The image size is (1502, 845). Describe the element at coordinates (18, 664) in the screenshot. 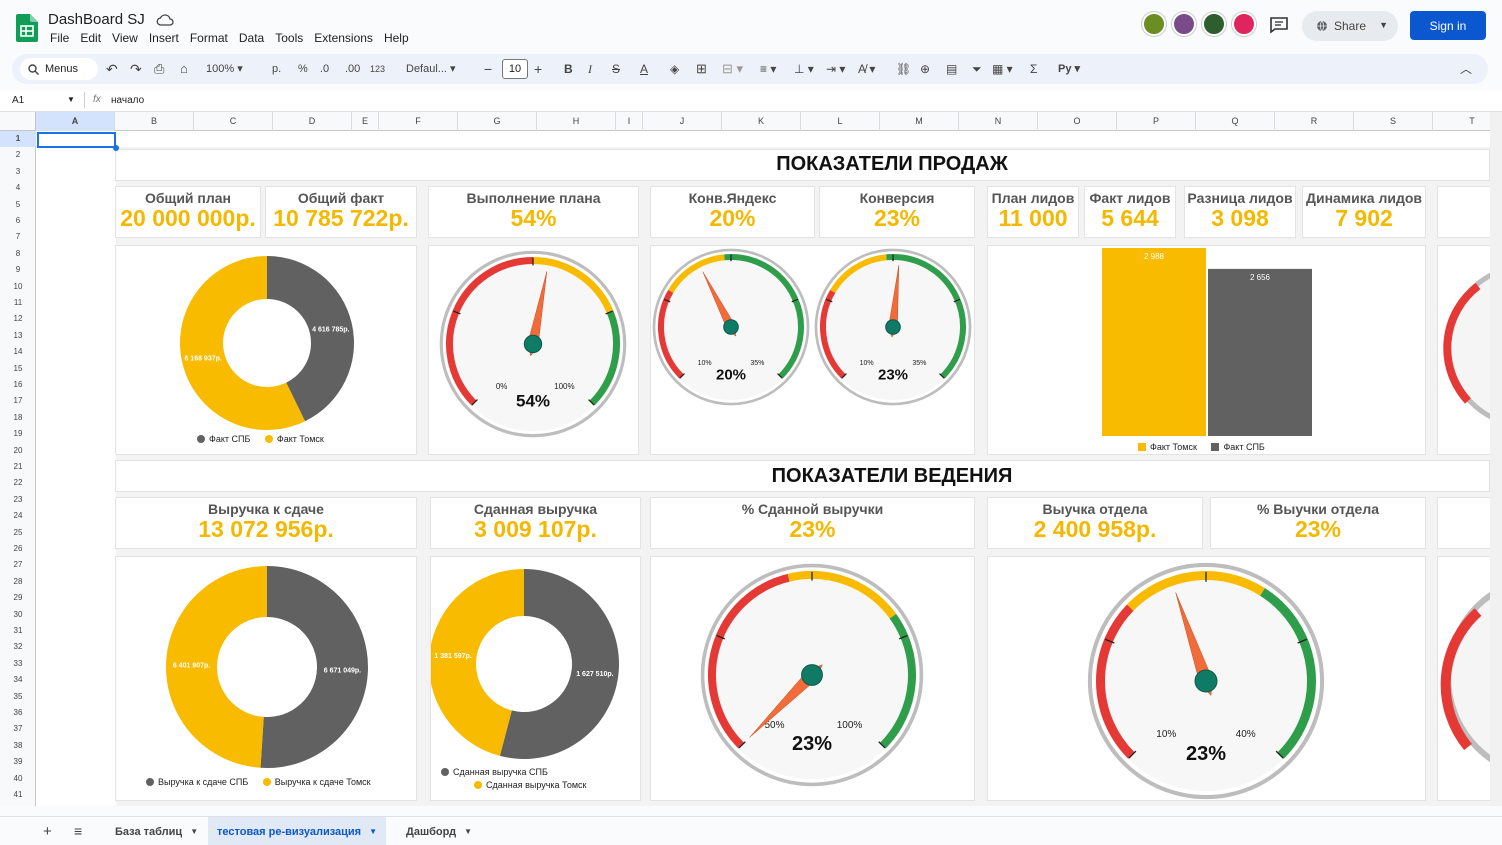

I see `row-header-33: 33` at that location.